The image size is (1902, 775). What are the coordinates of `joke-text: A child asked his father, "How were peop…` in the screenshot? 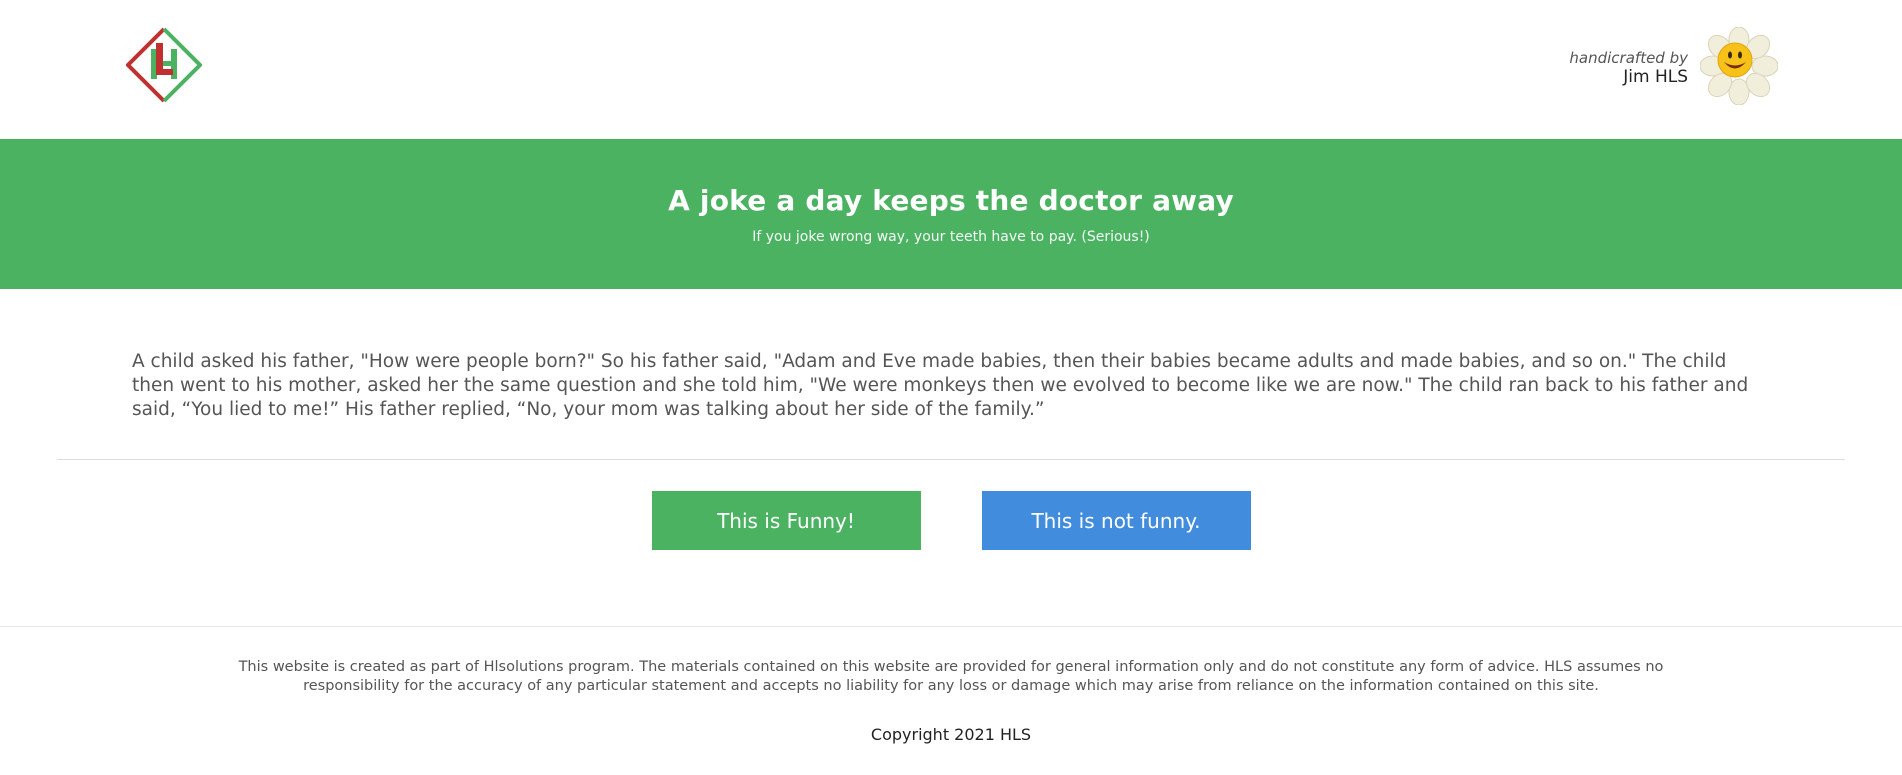 It's located at (940, 385).